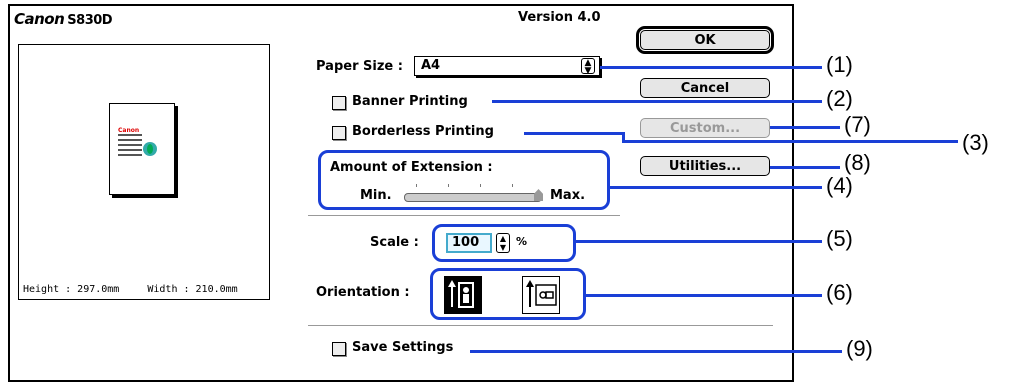 The height and width of the screenshot is (384, 1013). I want to click on banner-printing-label: Banner Printing, so click(410, 101).